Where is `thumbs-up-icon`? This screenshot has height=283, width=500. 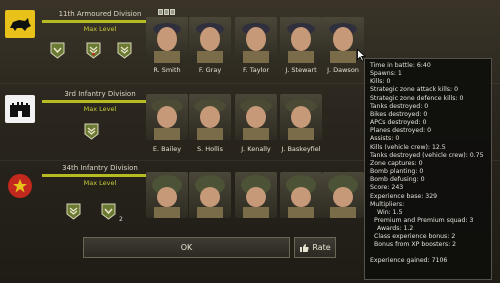 thumbs-up-icon is located at coordinates (304, 247).